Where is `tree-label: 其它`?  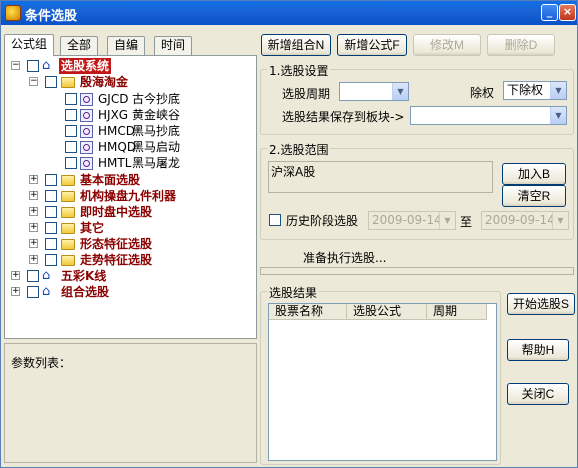
tree-label: 其它 is located at coordinates (92, 228).